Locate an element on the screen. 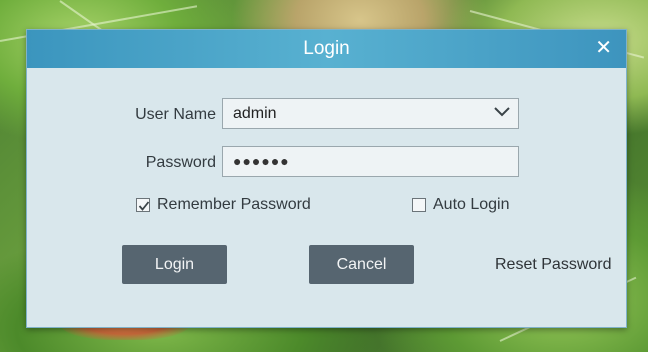 The image size is (648, 352). chevron-down-icon is located at coordinates (502, 112).